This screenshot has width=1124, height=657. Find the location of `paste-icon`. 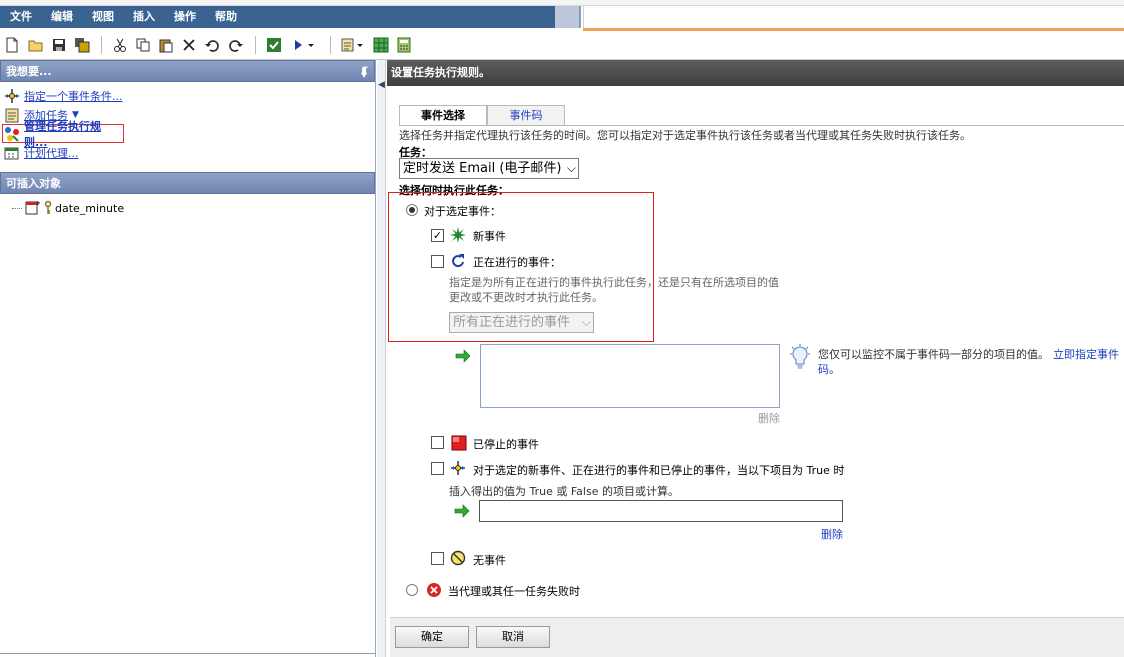

paste-icon is located at coordinates (166, 45).